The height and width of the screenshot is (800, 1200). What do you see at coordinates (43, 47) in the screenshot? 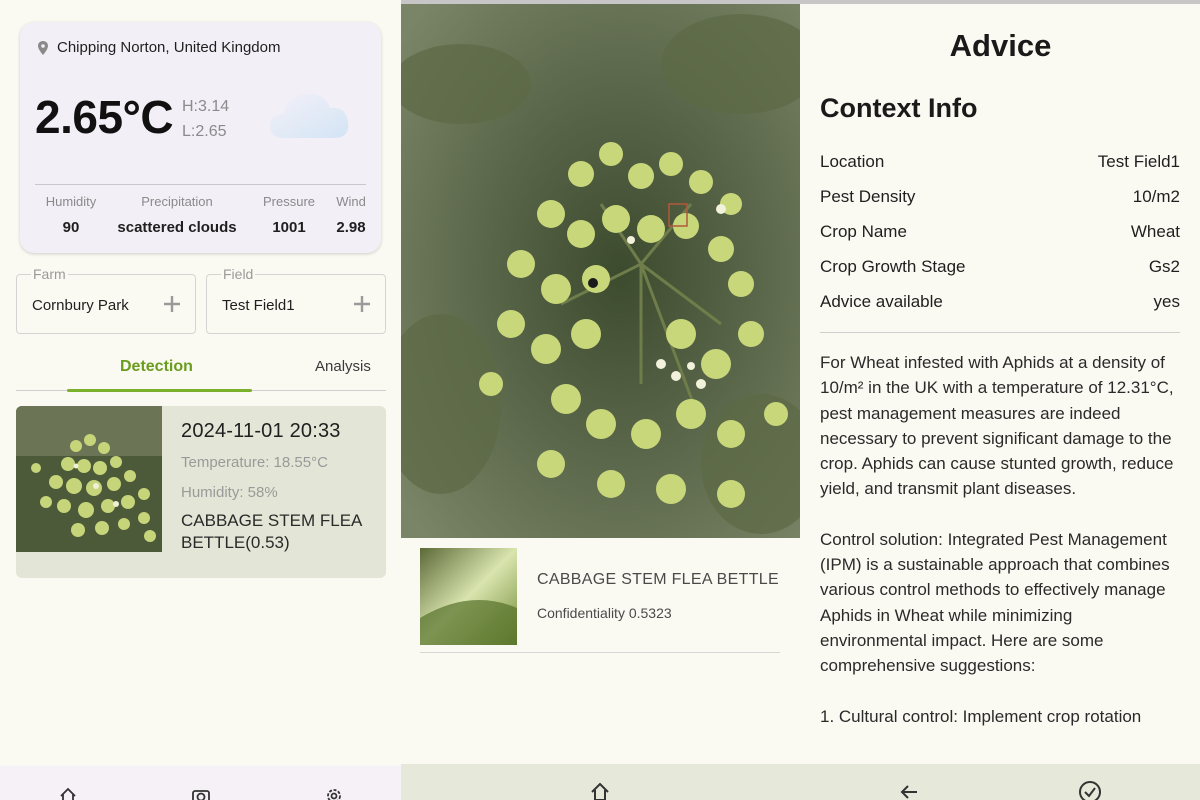
I see `location-pin-icon` at bounding box center [43, 47].